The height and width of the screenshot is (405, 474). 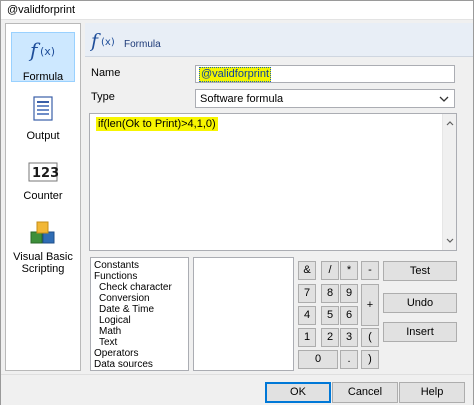 I want to click on section-header: f (x) Formula, so click(x=279, y=40).